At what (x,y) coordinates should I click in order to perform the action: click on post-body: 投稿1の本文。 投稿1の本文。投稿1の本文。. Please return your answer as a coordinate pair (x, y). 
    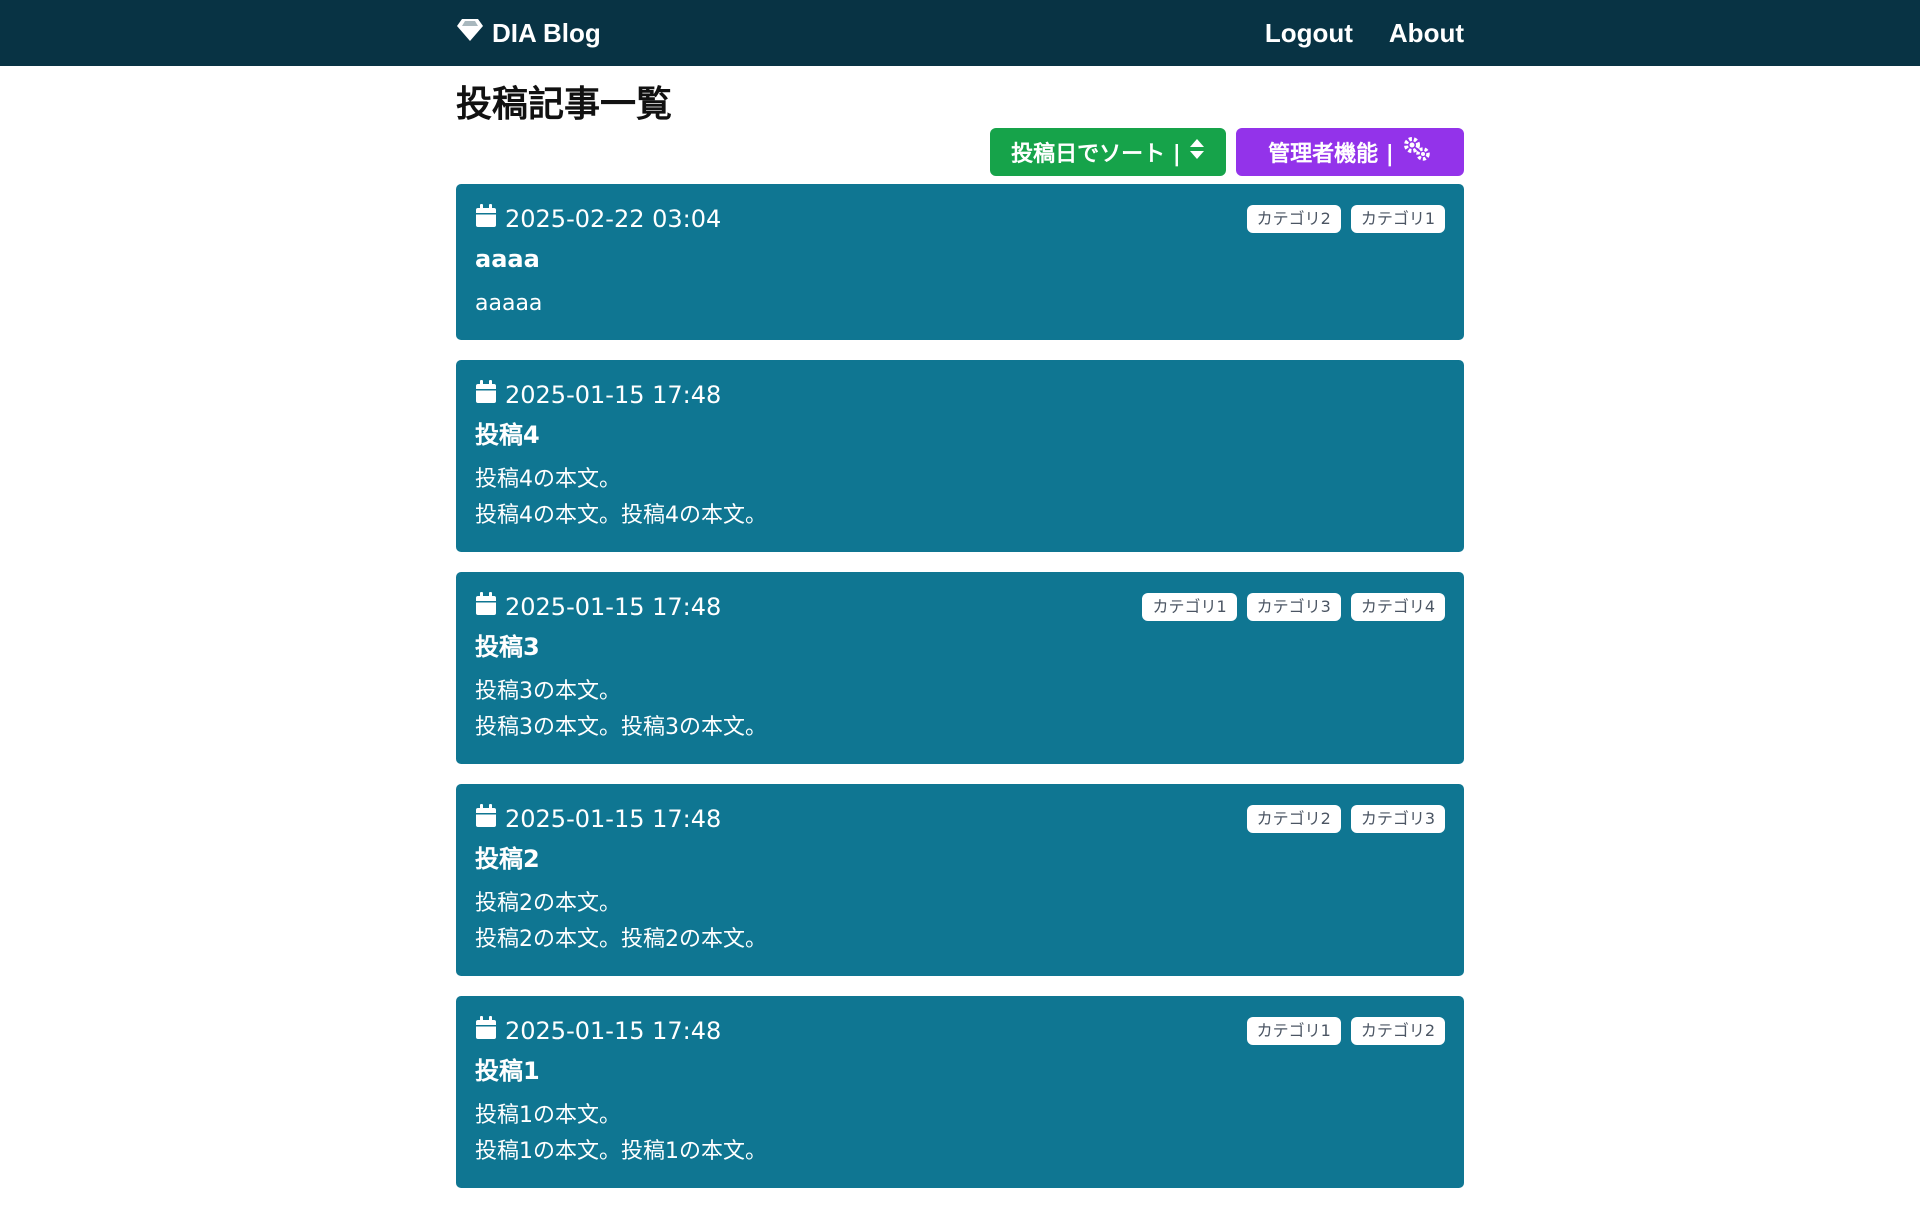
    Looking at the image, I should click on (960, 1134).